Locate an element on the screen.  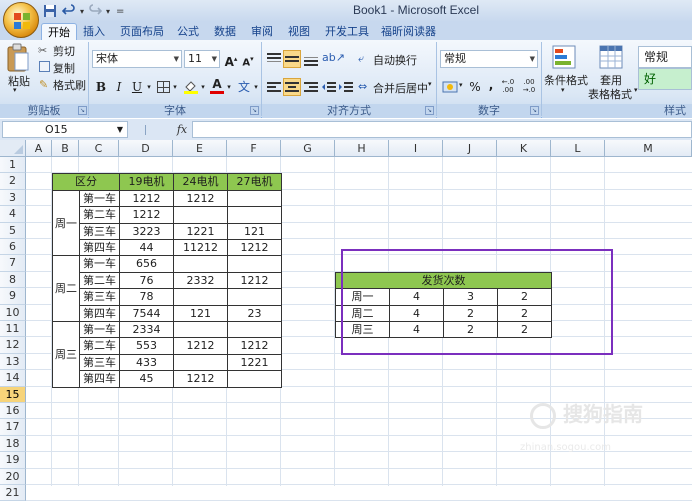
table1-value-cell: 656 is located at coordinates (146, 264).